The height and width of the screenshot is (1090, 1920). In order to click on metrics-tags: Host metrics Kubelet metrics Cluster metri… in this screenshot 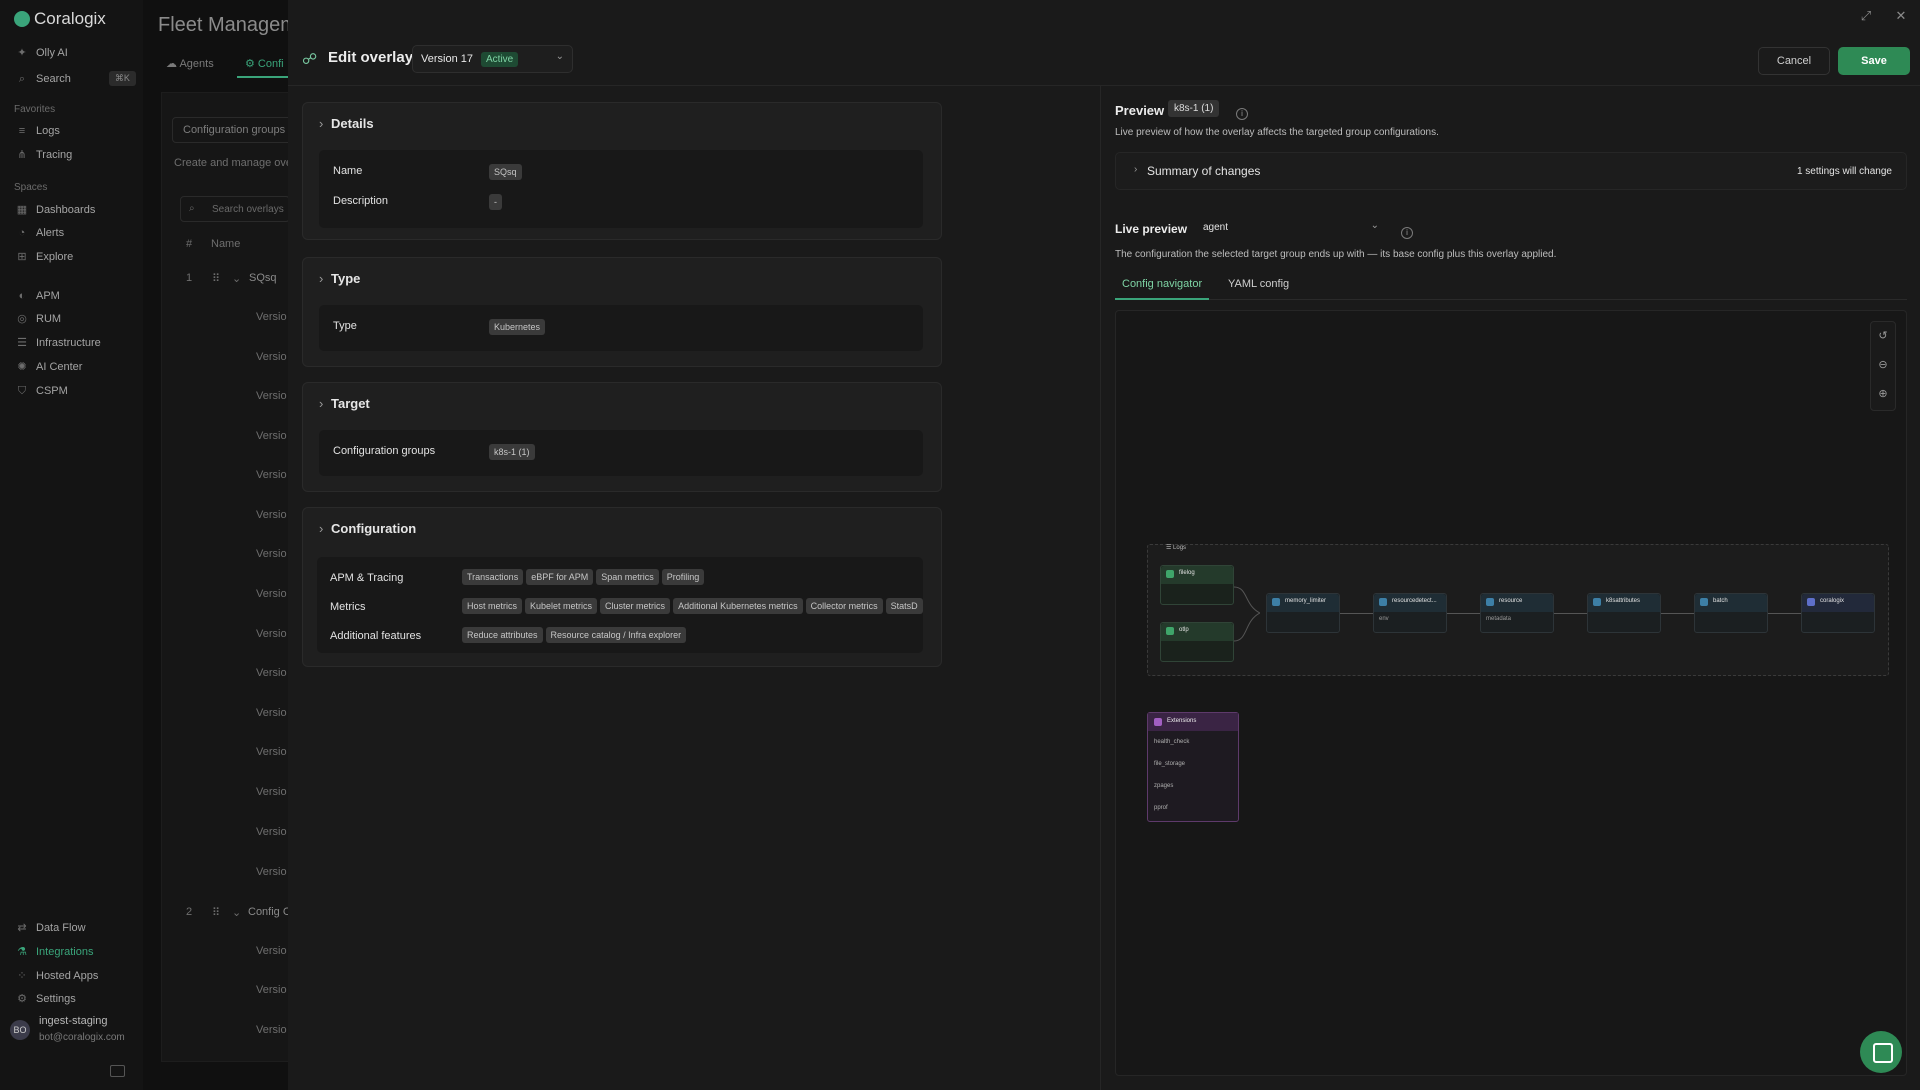, I will do `click(694, 605)`.